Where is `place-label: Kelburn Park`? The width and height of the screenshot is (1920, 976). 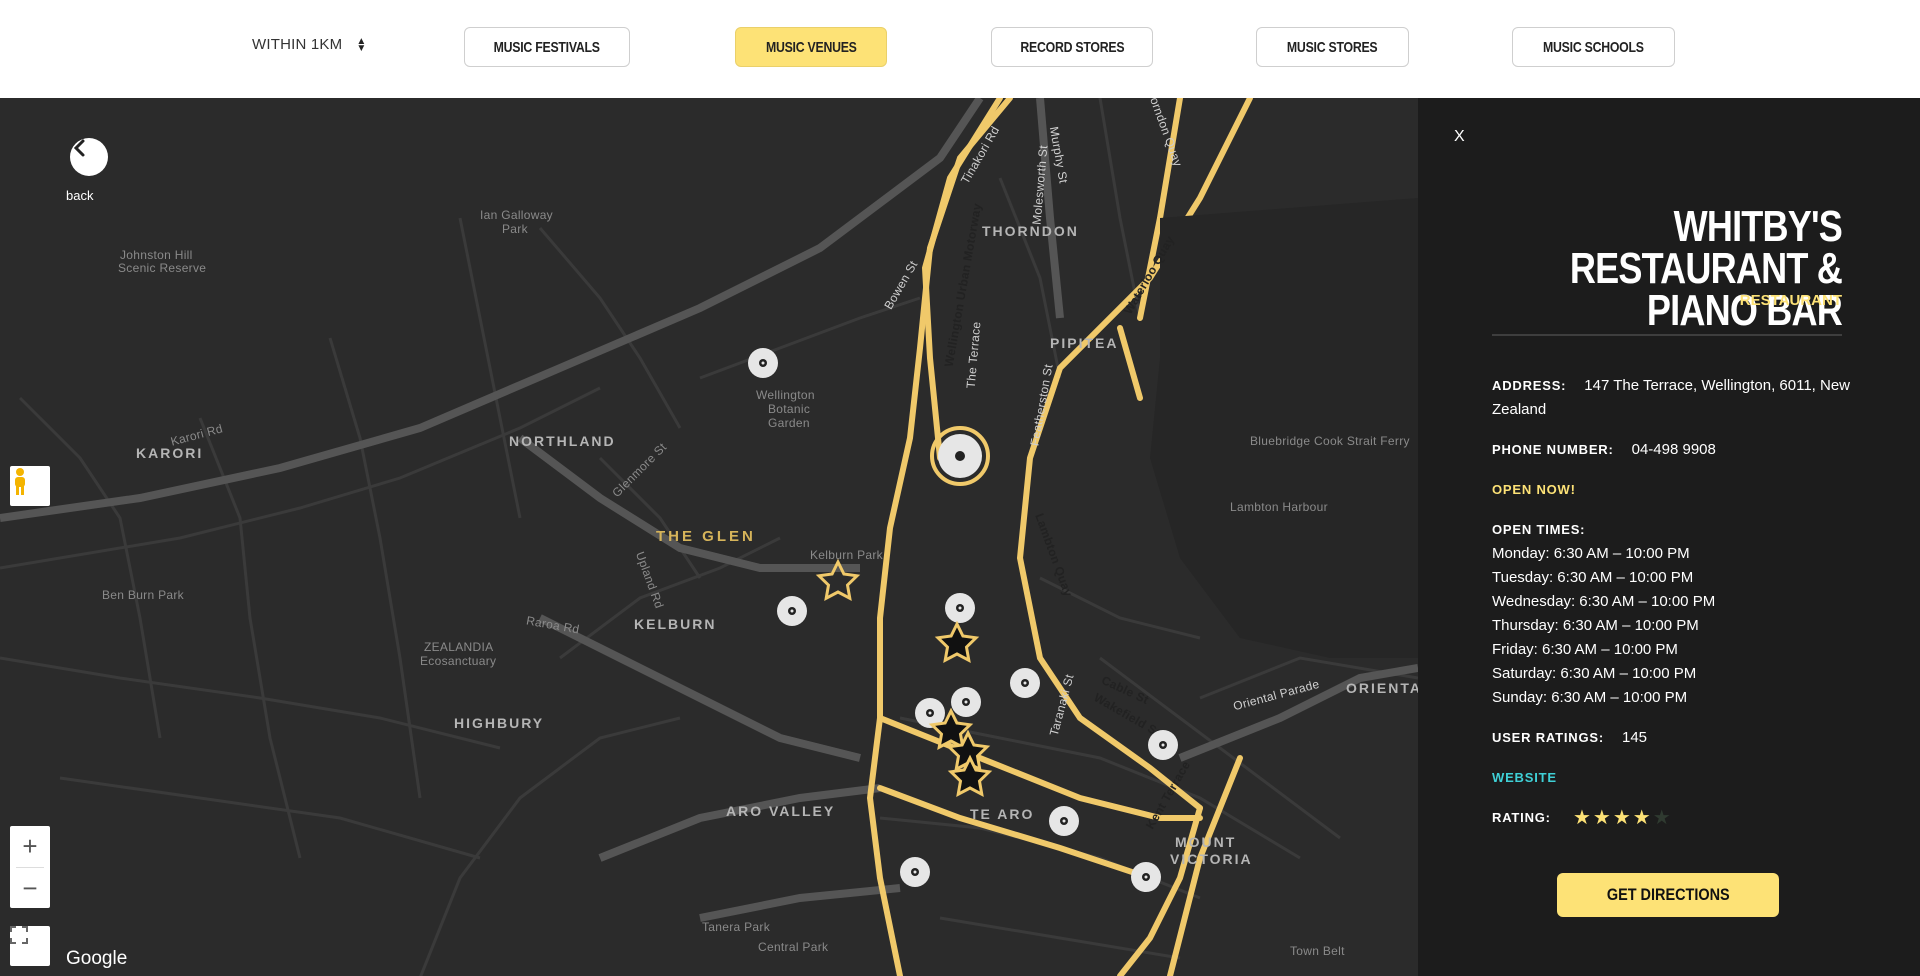
place-label: Kelburn Park is located at coordinates (846, 555).